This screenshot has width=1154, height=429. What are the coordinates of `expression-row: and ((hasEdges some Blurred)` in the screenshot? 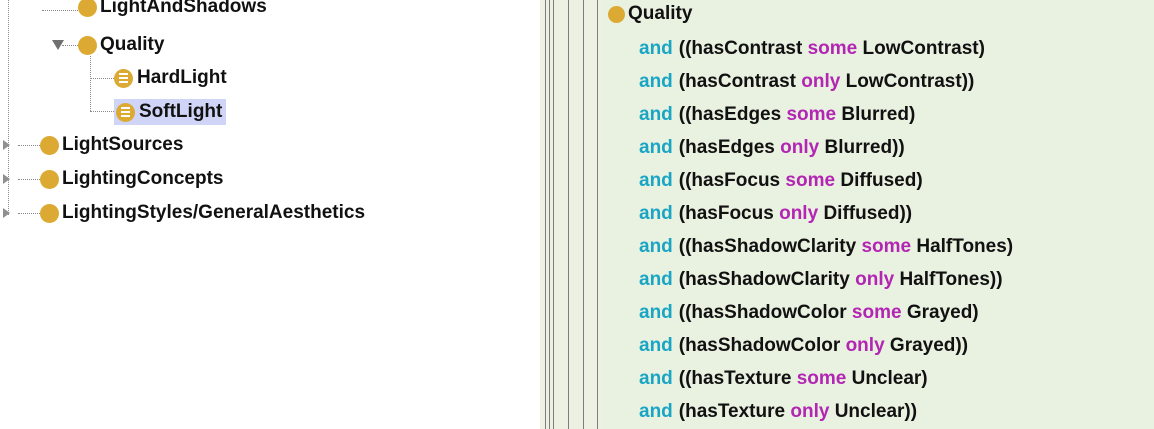 It's located at (777, 115).